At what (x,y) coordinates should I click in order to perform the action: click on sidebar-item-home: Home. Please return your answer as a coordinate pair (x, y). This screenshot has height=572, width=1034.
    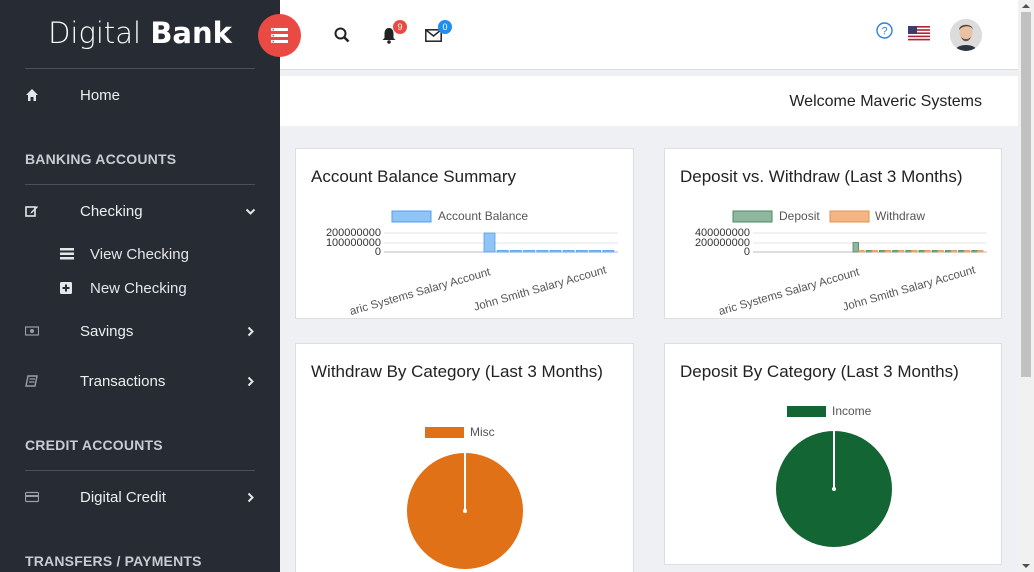
    Looking at the image, I should click on (140, 96).